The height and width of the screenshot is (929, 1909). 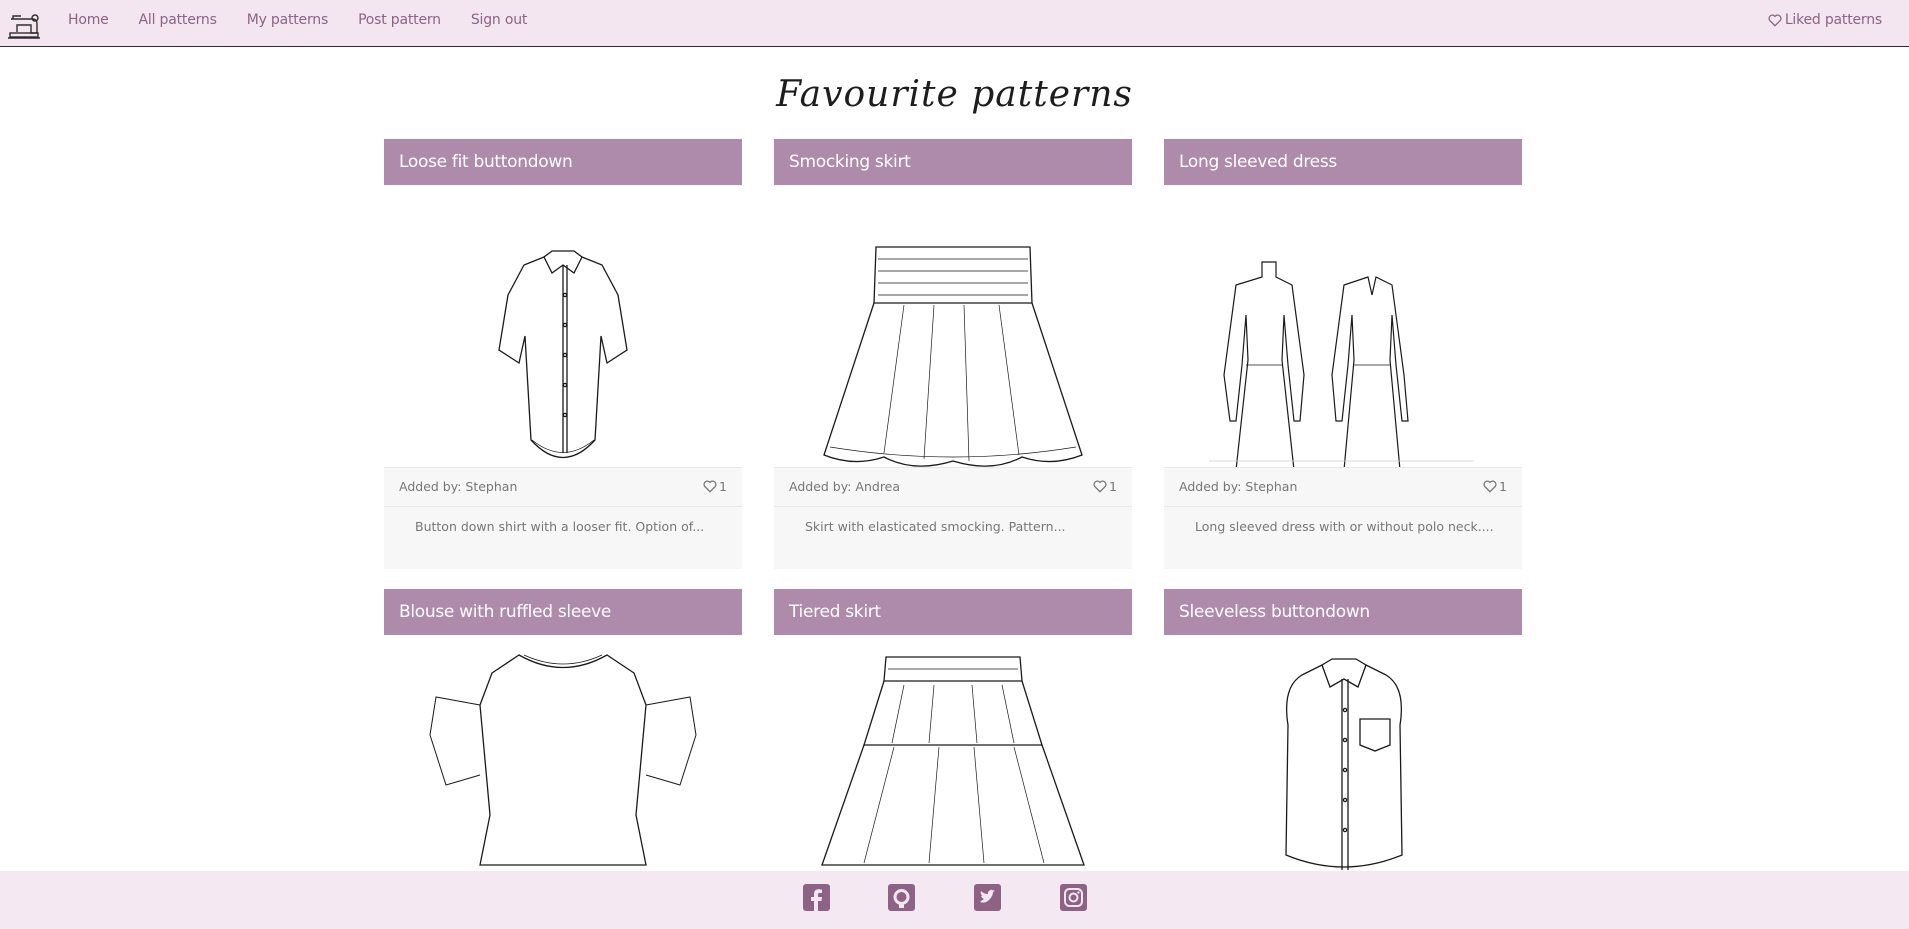 What do you see at coordinates (288, 20) in the screenshot?
I see `nav-my-patterns-link: My patterns` at bounding box center [288, 20].